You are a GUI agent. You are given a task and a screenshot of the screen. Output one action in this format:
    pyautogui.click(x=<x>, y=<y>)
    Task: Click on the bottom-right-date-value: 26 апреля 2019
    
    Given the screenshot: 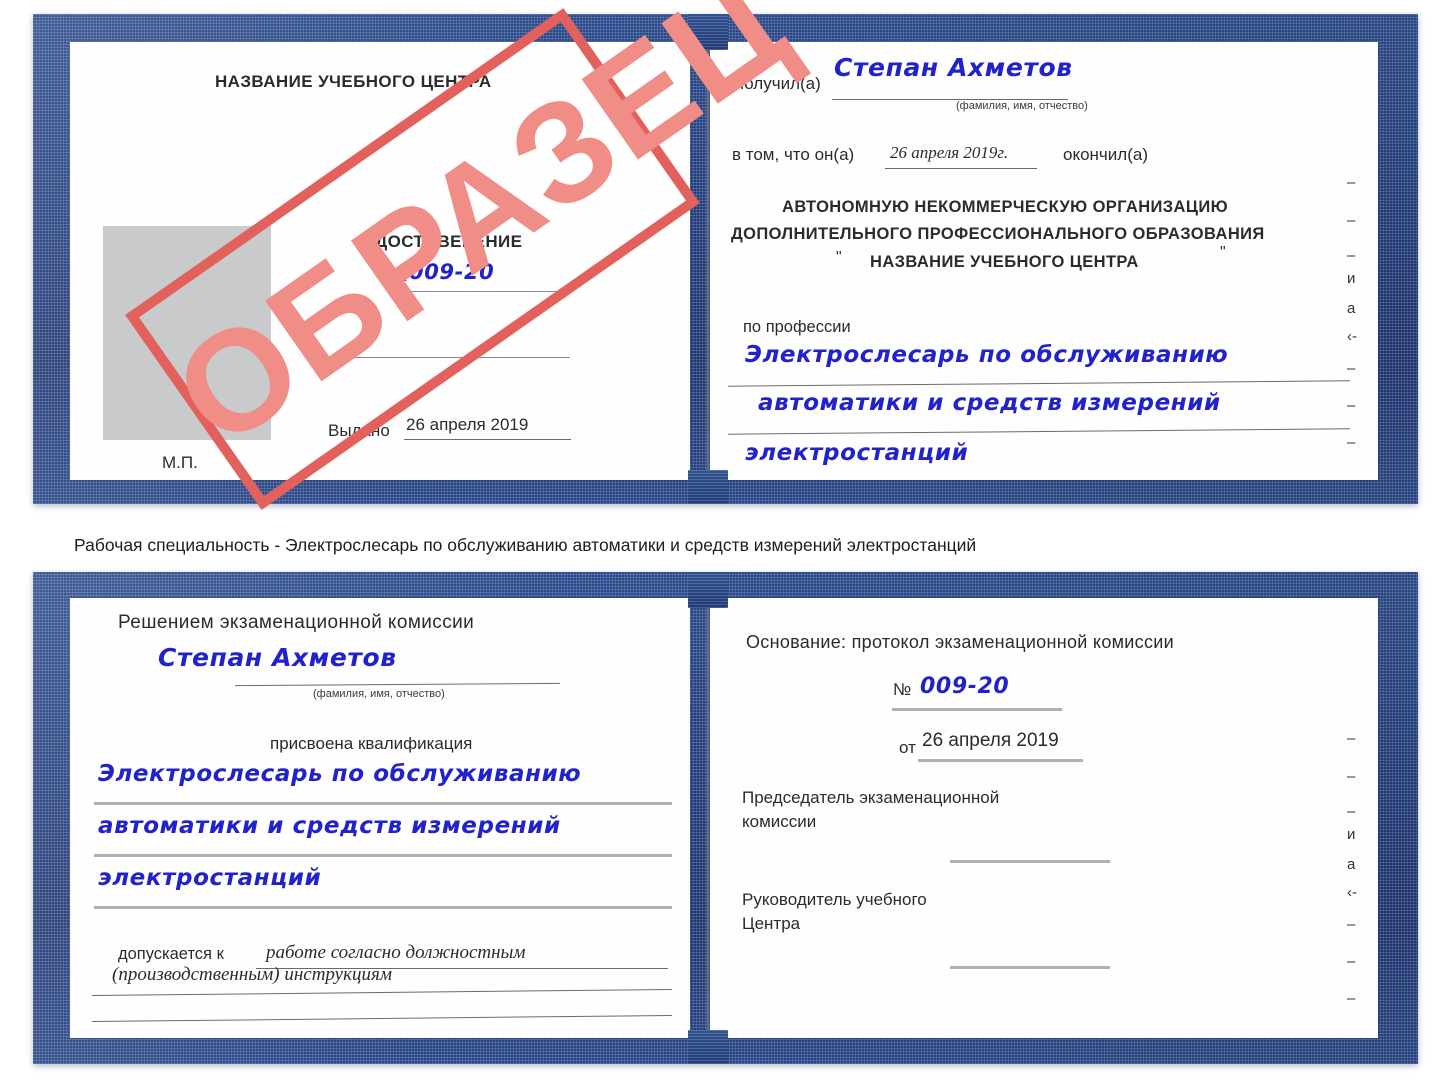 What is the action you would take?
    pyautogui.click(x=990, y=740)
    